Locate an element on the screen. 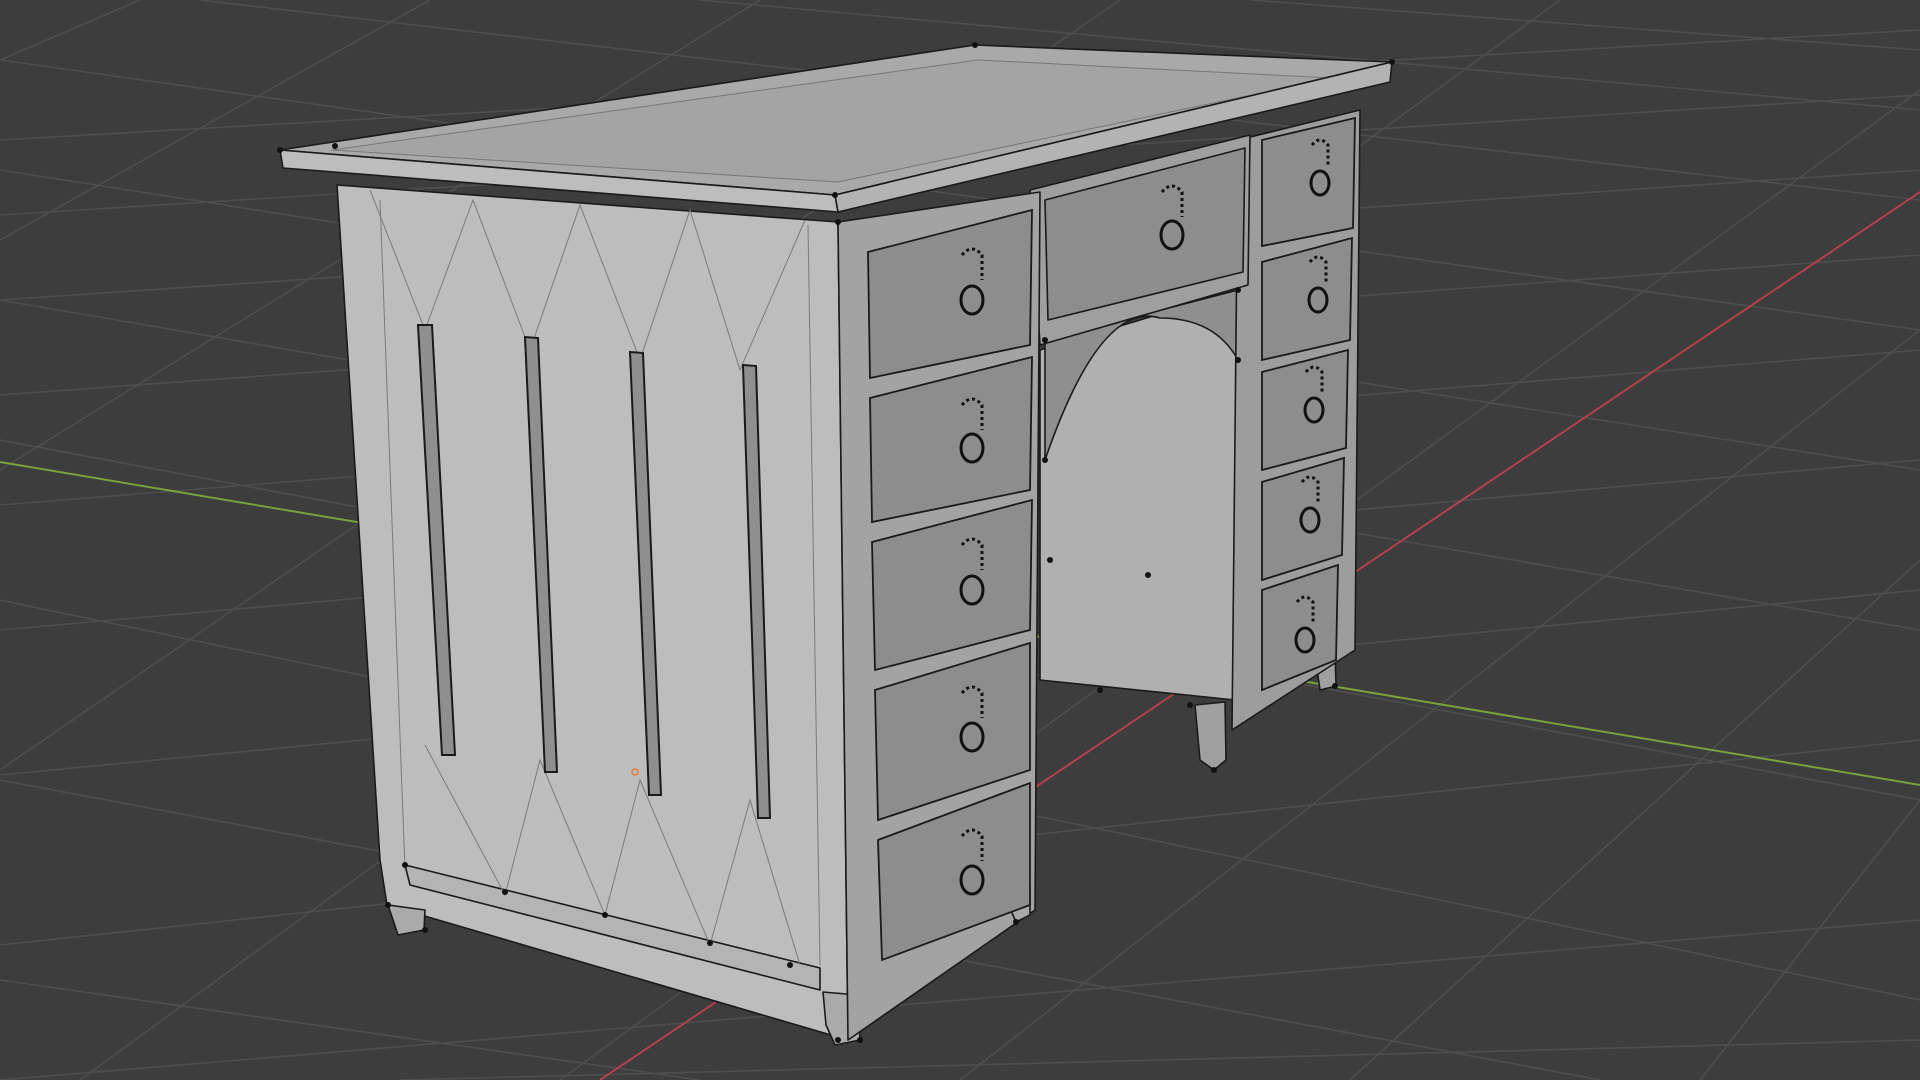  leg-center-right is located at coordinates (1210, 736).